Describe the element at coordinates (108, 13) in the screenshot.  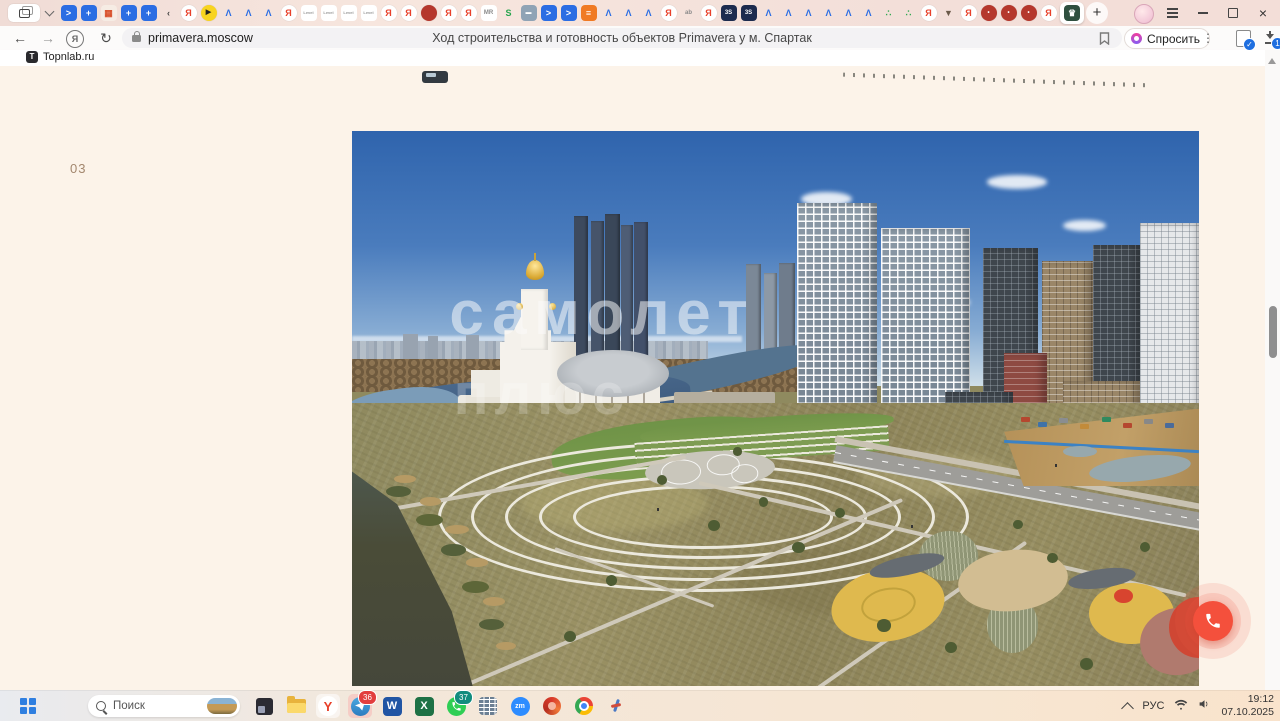
I see `calculator-tab: ▦` at that location.